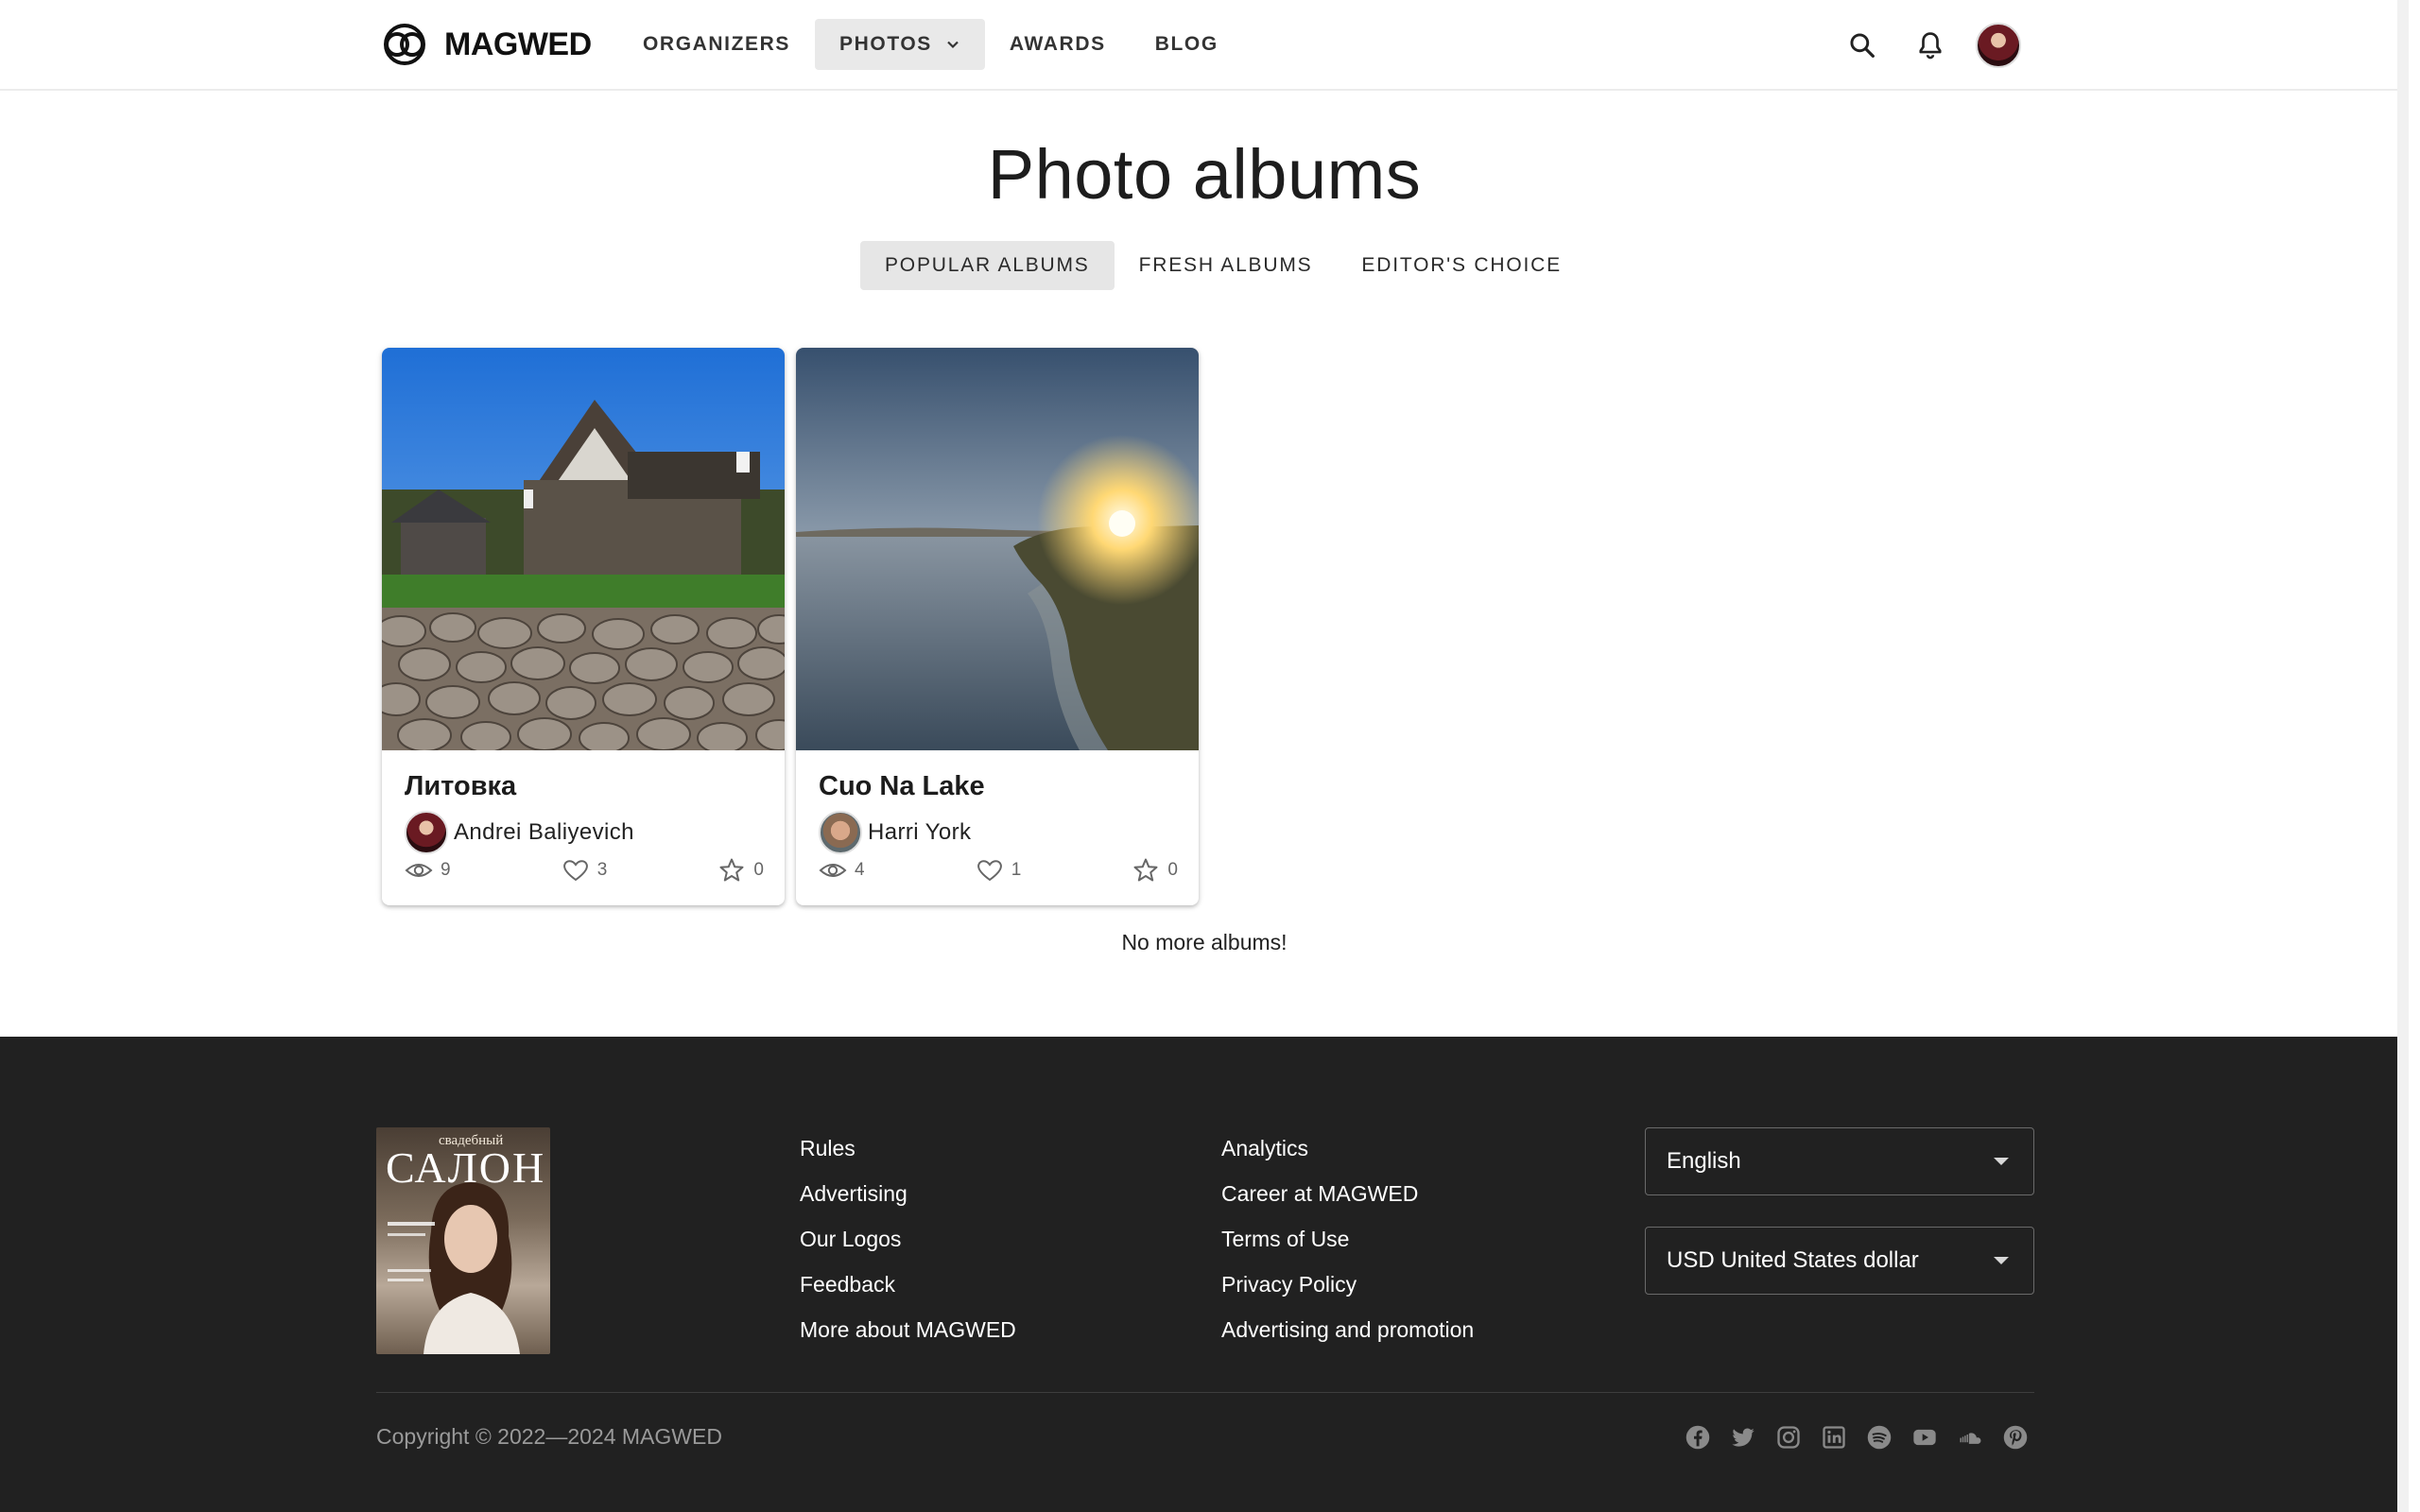 The width and height of the screenshot is (2420, 1512). I want to click on footer-divider, so click(1205, 1392).